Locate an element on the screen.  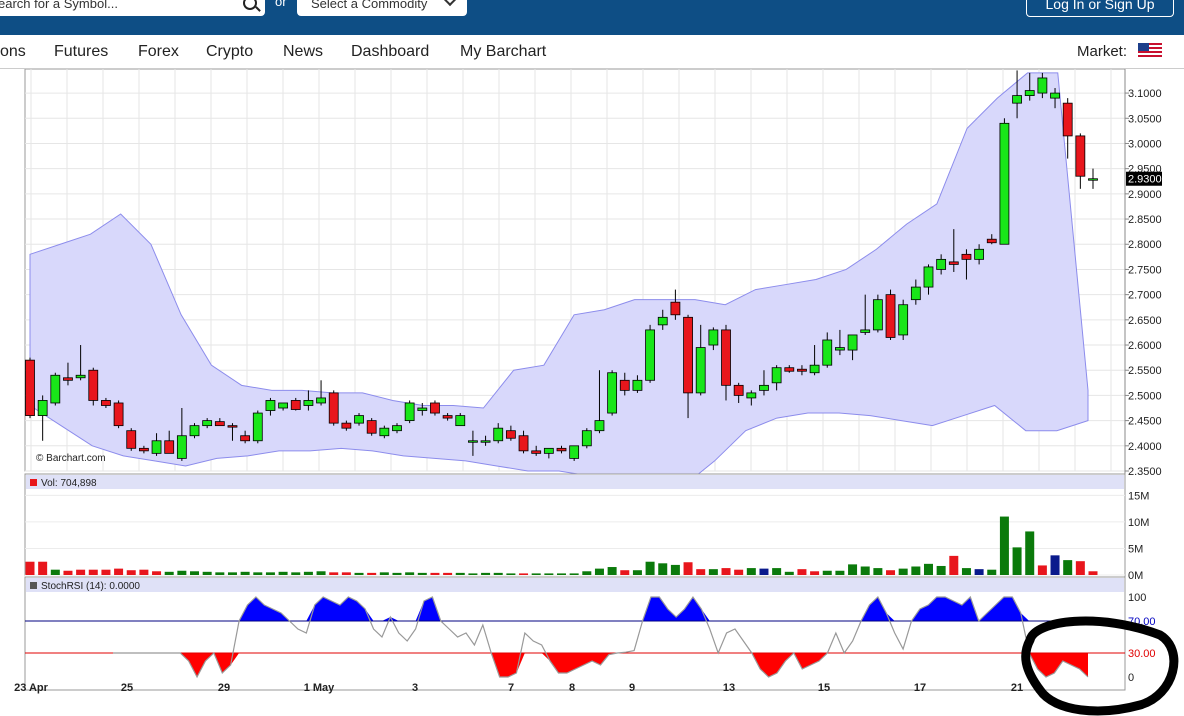
nav-item-crypto: Crypto is located at coordinates (229, 52).